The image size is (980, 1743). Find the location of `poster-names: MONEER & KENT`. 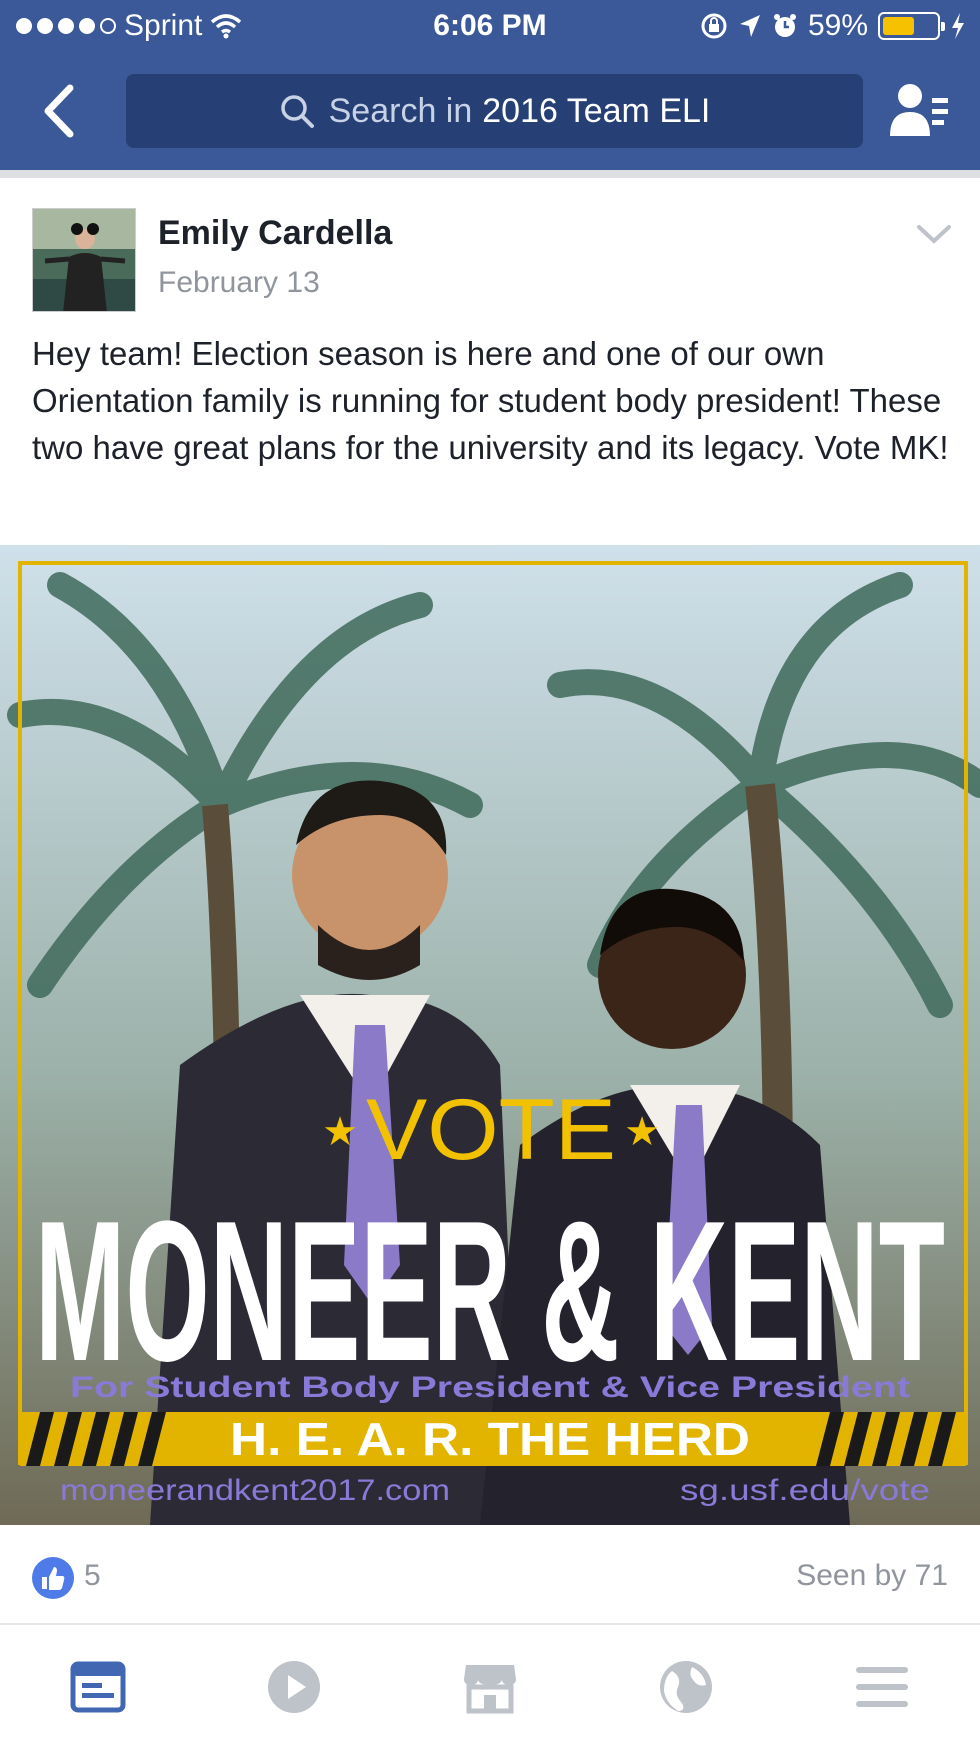

poster-names: MONEER & KENT is located at coordinates (490, 1291).